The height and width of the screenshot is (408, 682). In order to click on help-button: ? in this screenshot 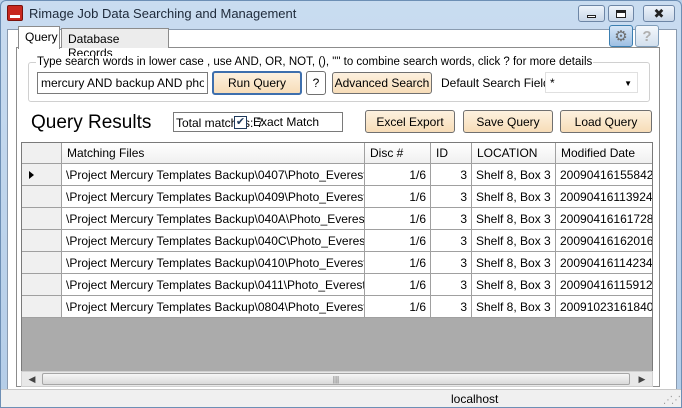, I will do `click(647, 36)`.